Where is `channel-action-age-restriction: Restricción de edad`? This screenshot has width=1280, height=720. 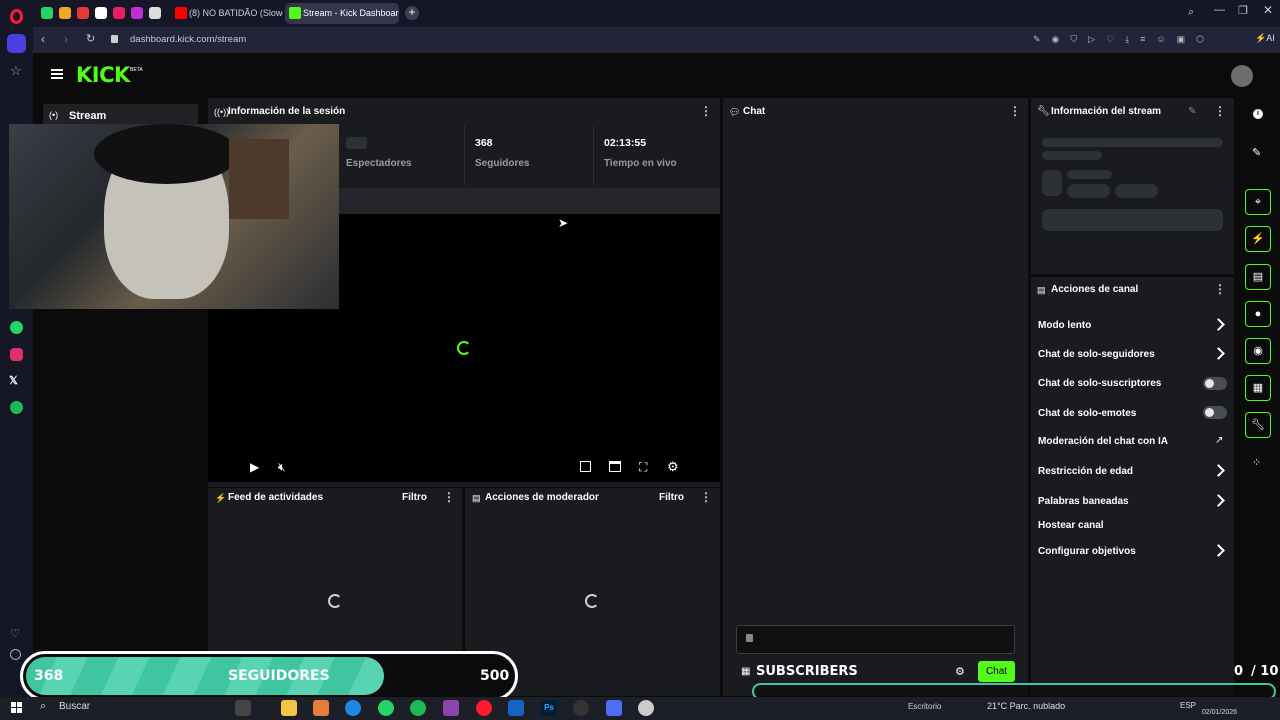 channel-action-age-restriction: Restricción de edad is located at coordinates (1085, 471).